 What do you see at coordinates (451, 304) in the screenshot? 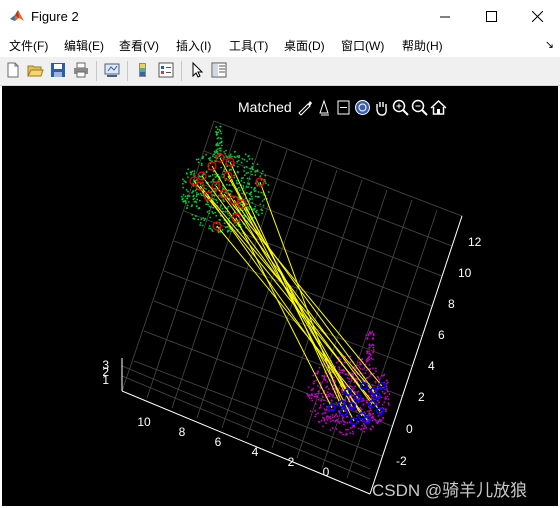
I see `y-tick-label: 8` at bounding box center [451, 304].